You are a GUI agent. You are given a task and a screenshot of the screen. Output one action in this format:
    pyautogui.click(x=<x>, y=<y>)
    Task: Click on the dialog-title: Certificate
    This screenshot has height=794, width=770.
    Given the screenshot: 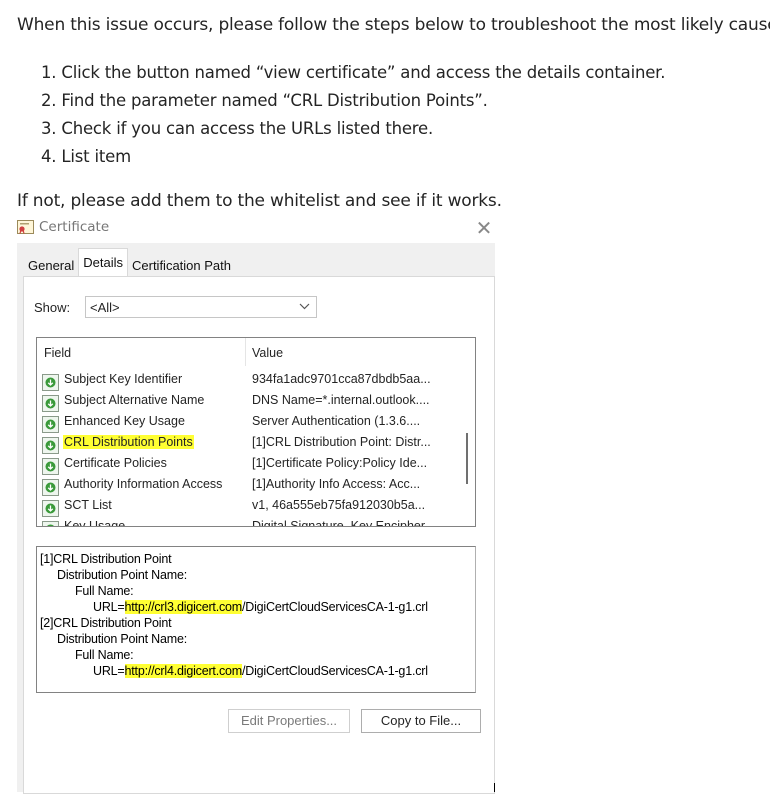 What is the action you would take?
    pyautogui.click(x=74, y=227)
    